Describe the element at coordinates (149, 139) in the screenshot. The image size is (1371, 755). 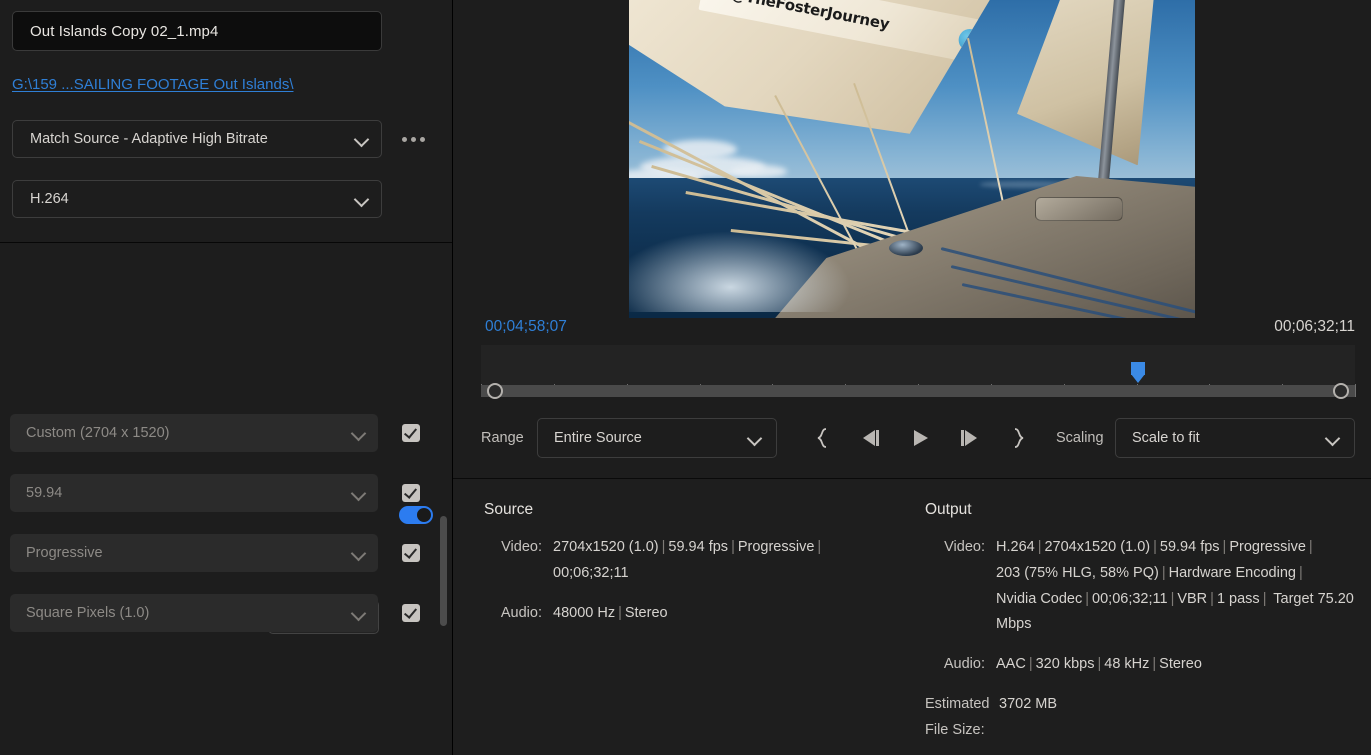
I see `preset-dropdown-value: Match Source - Adaptive High Bitrate` at that location.